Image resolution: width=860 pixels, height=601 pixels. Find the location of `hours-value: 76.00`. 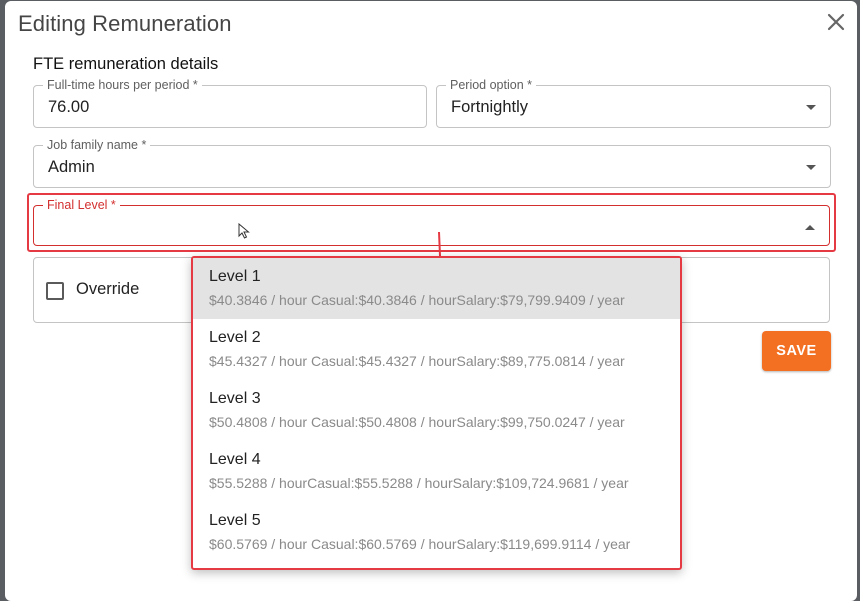

hours-value: 76.00 is located at coordinates (68, 107).